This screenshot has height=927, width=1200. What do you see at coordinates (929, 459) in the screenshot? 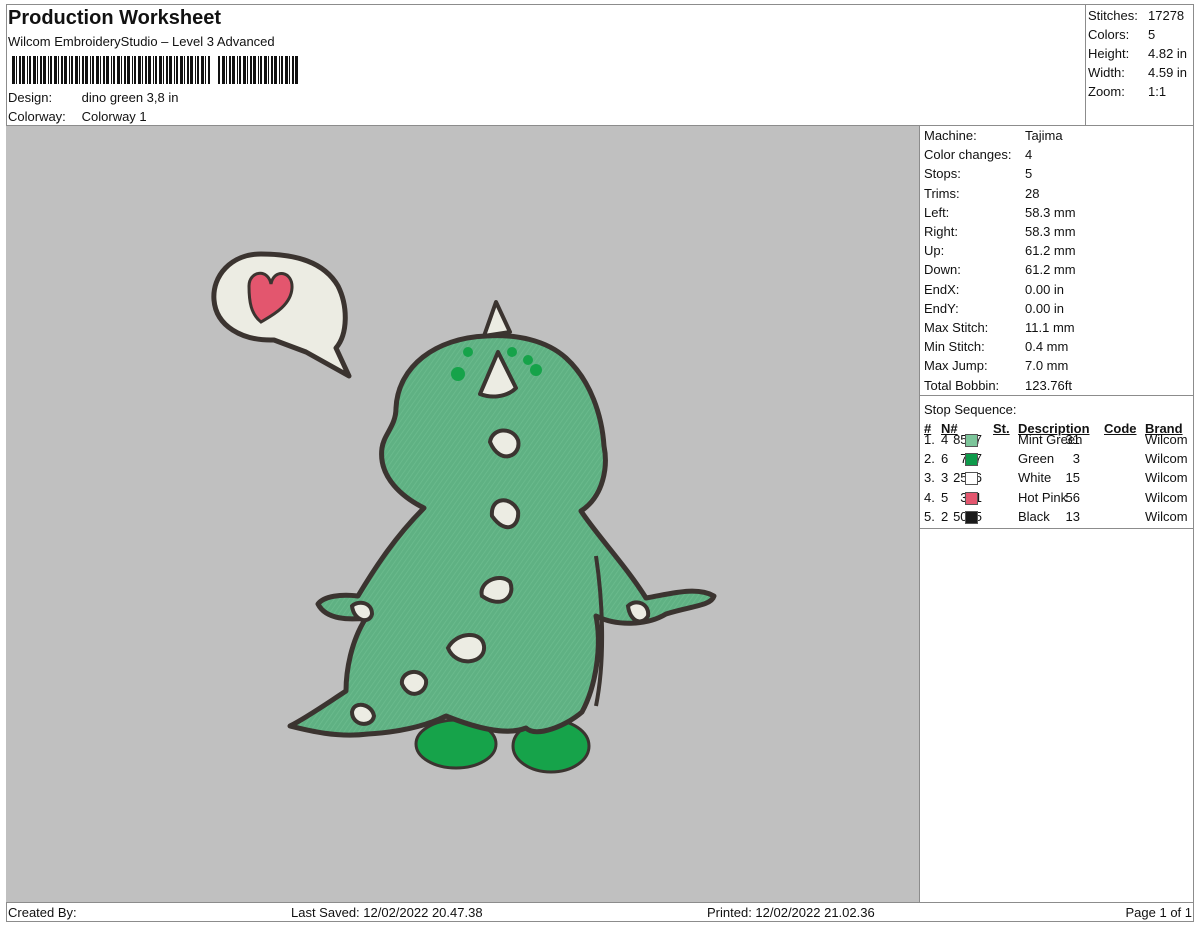
I see `stop-num: 2.` at bounding box center [929, 459].